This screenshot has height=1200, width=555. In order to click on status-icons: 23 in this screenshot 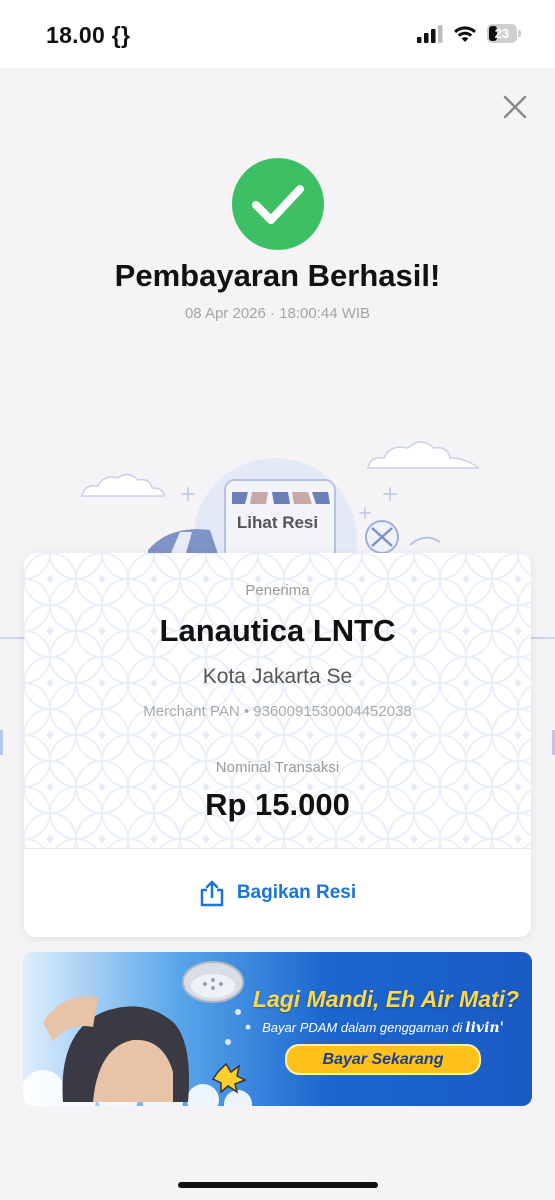, I will do `click(469, 33)`.